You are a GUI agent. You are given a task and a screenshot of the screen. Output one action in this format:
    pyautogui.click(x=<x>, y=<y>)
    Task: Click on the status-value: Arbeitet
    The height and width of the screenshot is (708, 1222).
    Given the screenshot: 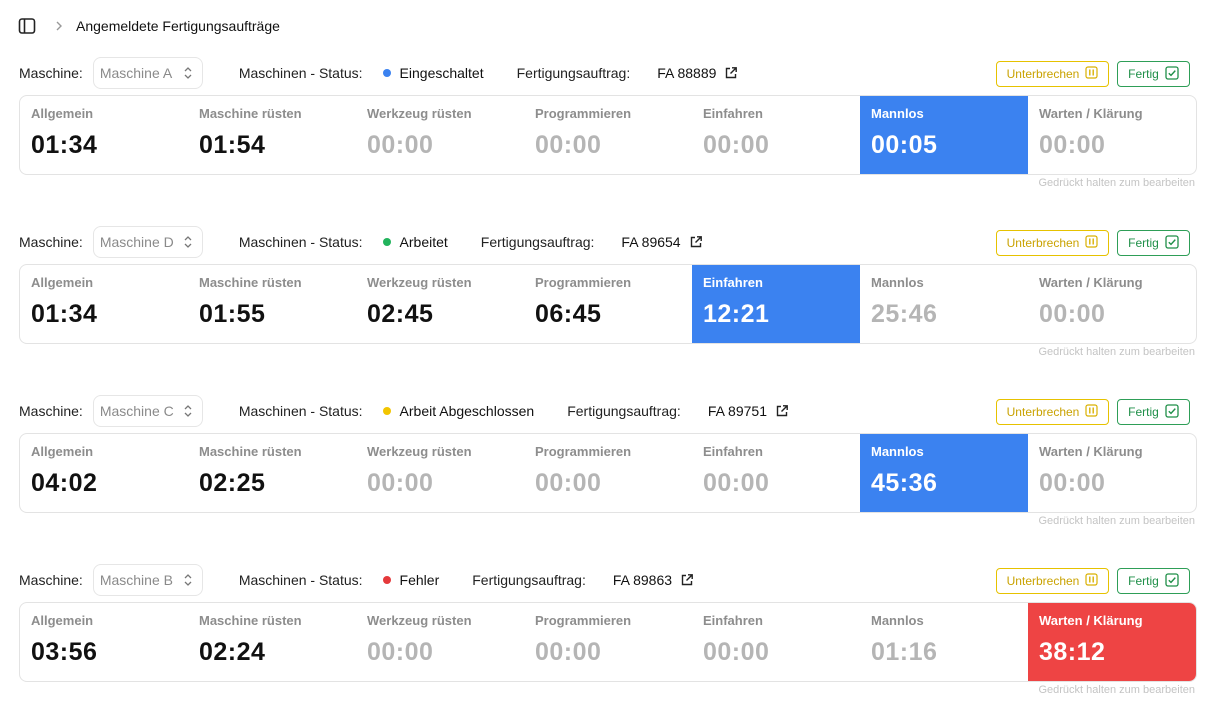 What is the action you would take?
    pyautogui.click(x=423, y=242)
    